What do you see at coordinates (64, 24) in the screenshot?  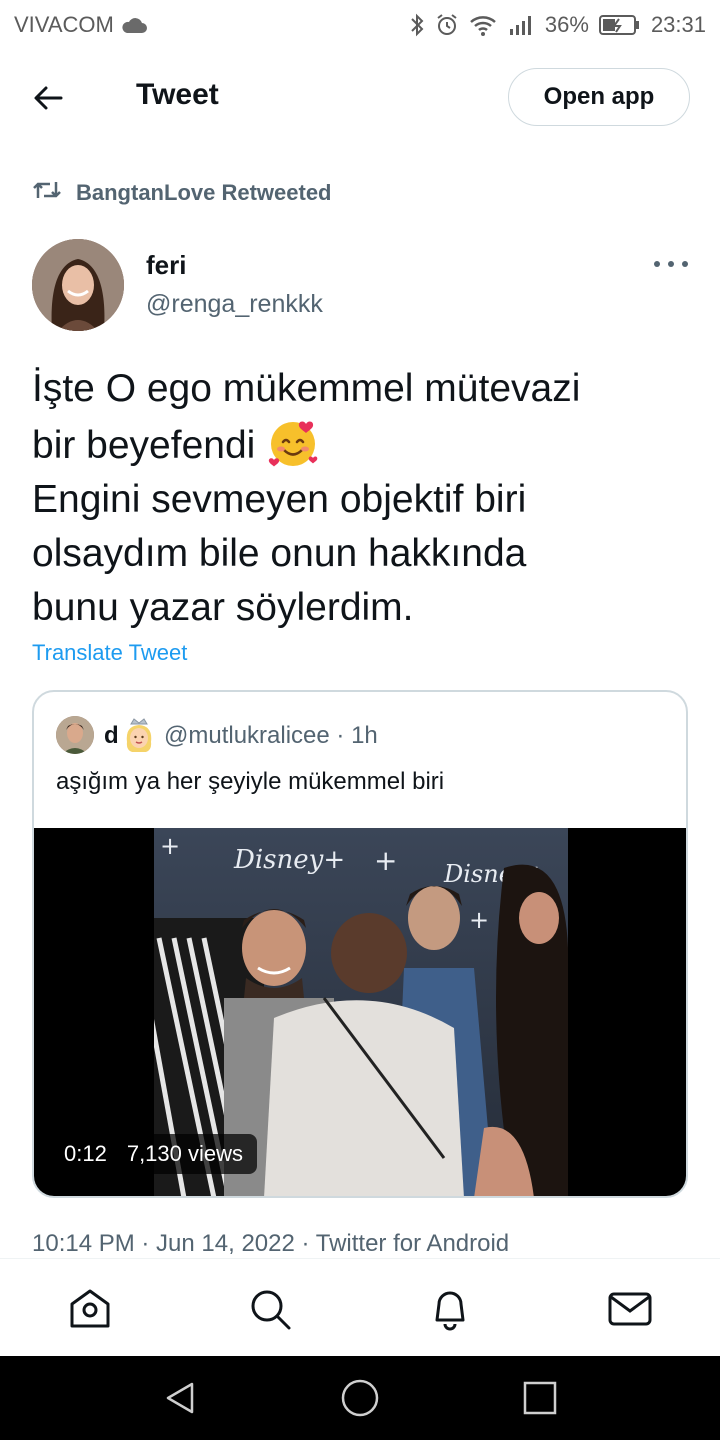 I see `carrier-name: VIVACOM` at bounding box center [64, 24].